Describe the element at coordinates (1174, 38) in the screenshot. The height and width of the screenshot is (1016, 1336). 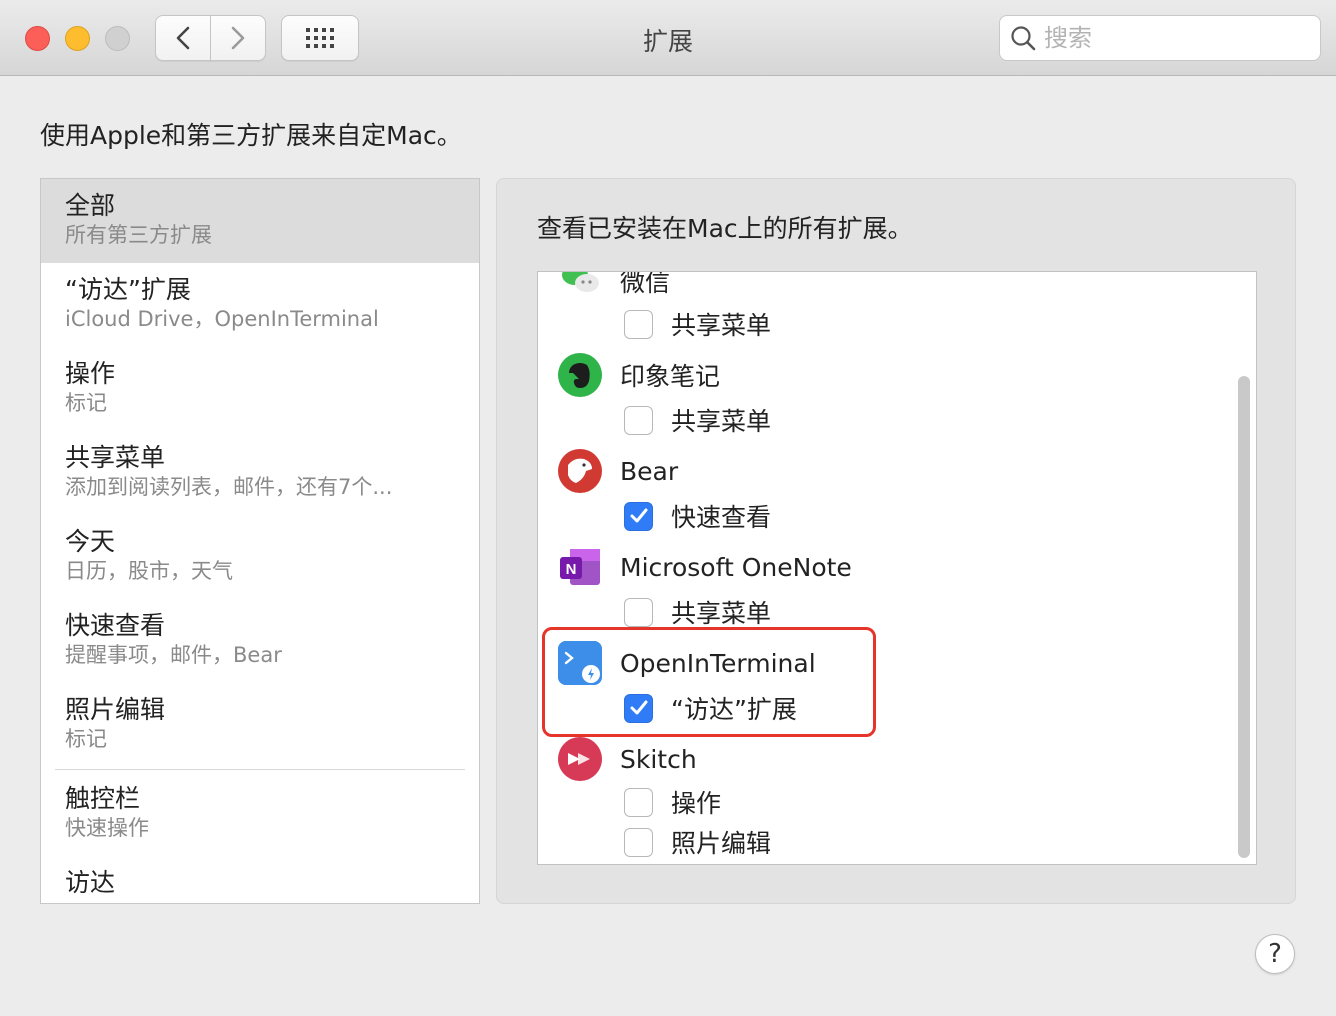
I see `search-input` at that location.